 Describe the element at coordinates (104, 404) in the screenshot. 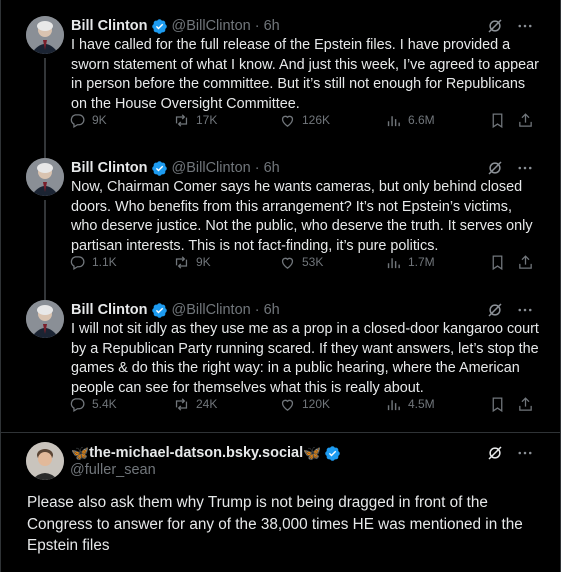

I see `reply-count: 5.4K` at that location.